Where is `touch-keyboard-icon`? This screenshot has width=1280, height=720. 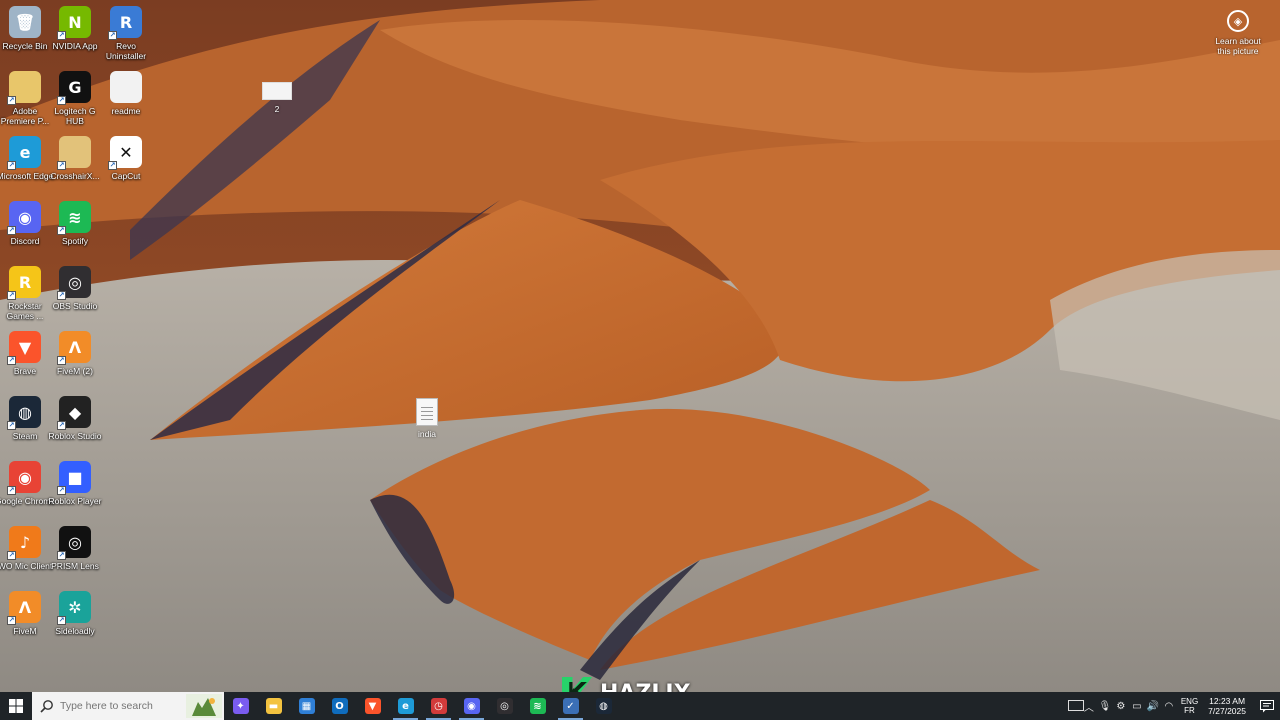 touch-keyboard-icon is located at coordinates (1076, 705).